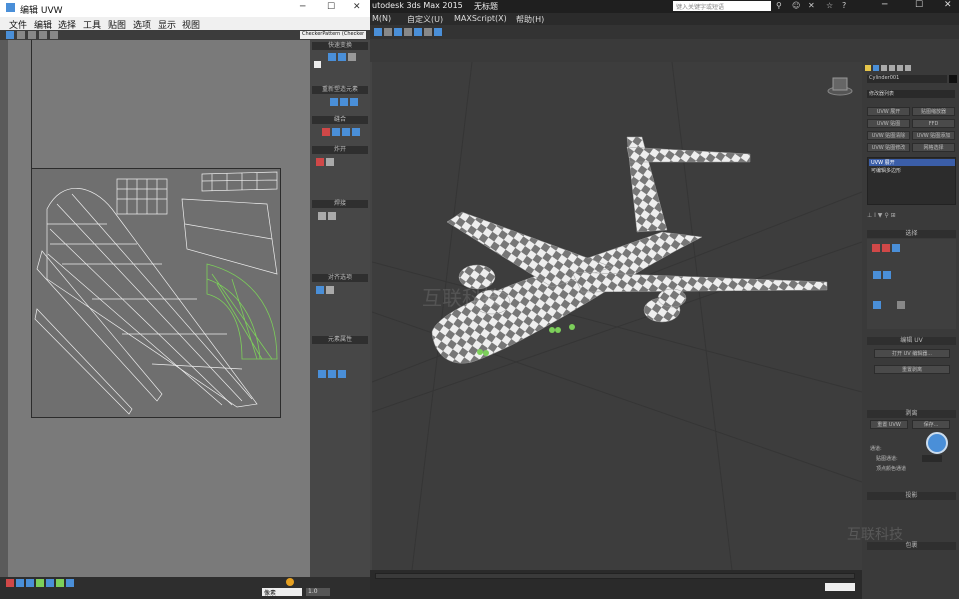 This screenshot has height=599, width=959. I want to click on exchange-icon: ✕, so click(813, 6).